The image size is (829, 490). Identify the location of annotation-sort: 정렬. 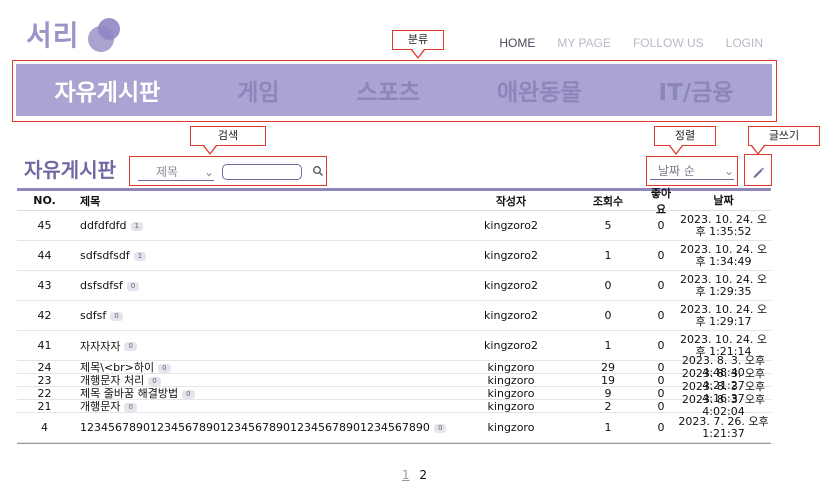
(685, 136).